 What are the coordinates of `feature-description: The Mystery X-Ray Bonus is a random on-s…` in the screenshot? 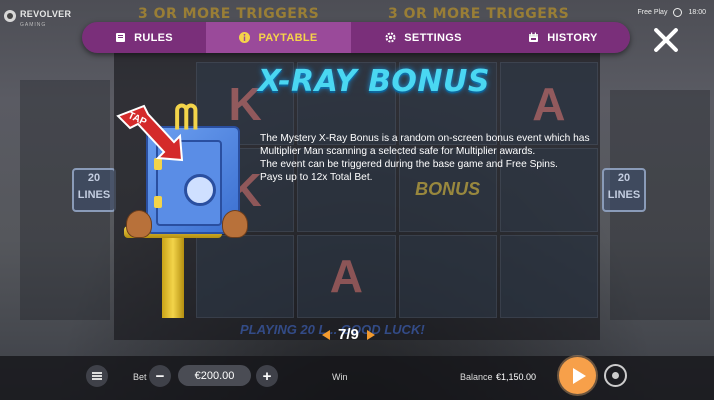 It's located at (431, 158).